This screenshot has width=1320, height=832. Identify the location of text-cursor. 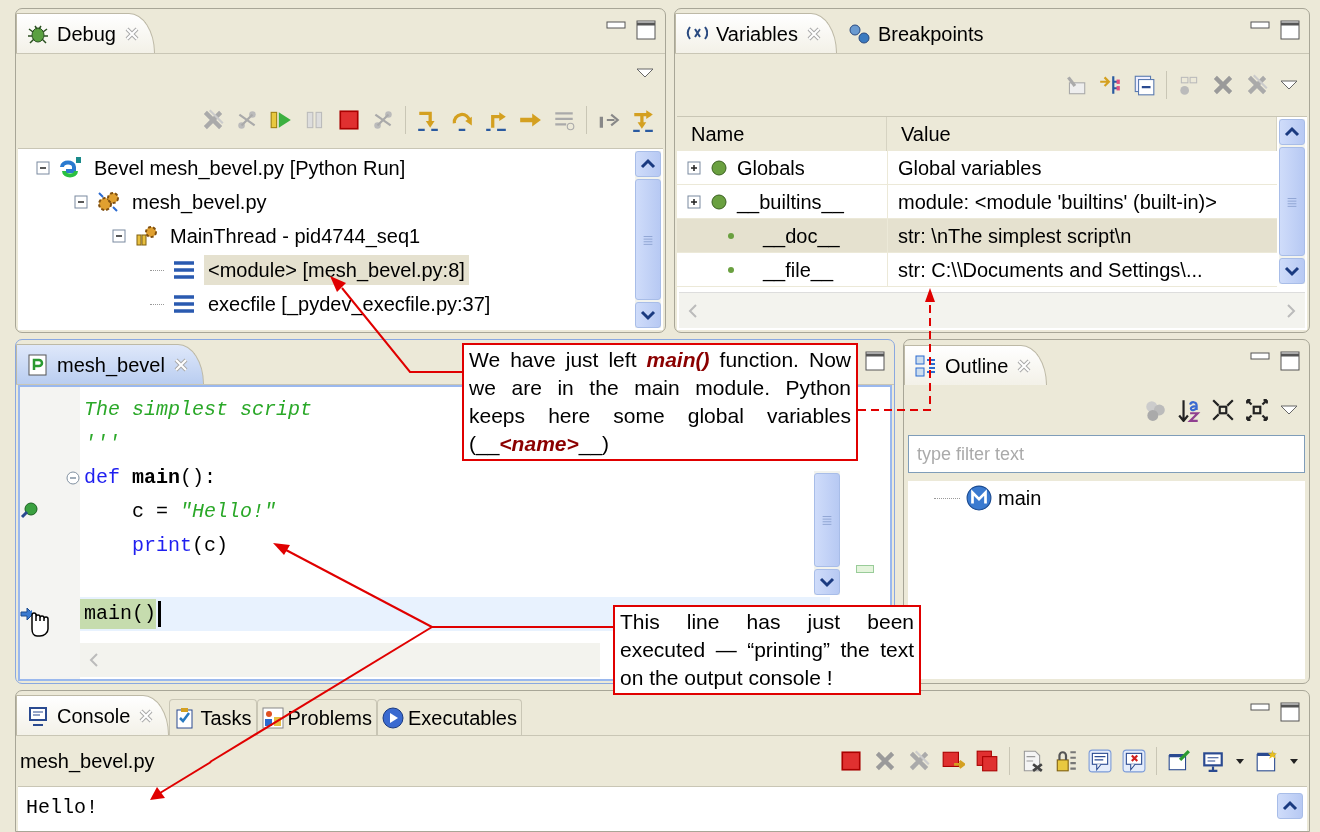
(159, 614).